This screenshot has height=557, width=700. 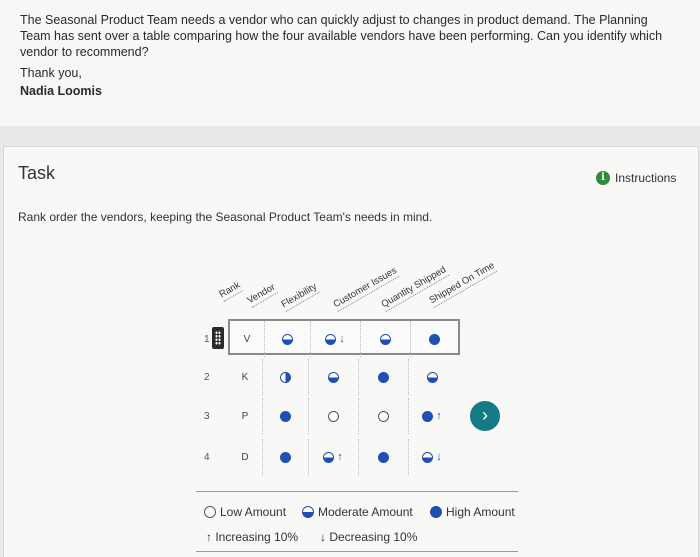 I want to click on drag-handle-icon, so click(x=218, y=338).